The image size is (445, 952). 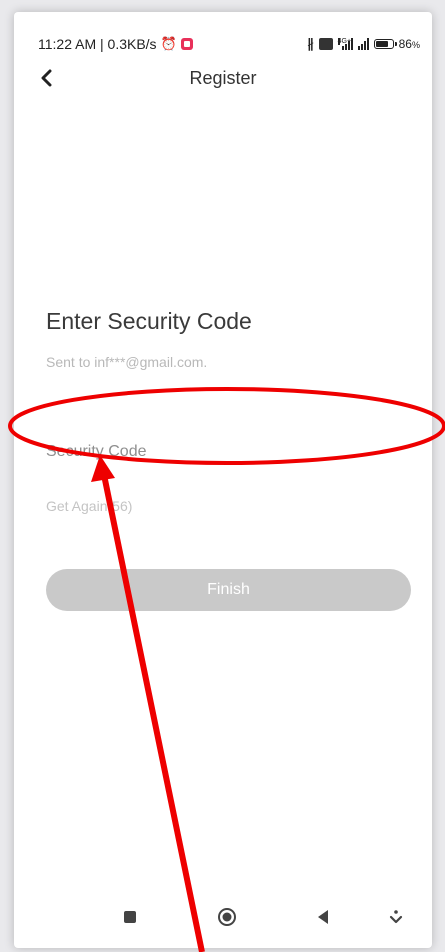 I want to click on battery-unit: %, so click(x=415, y=45).